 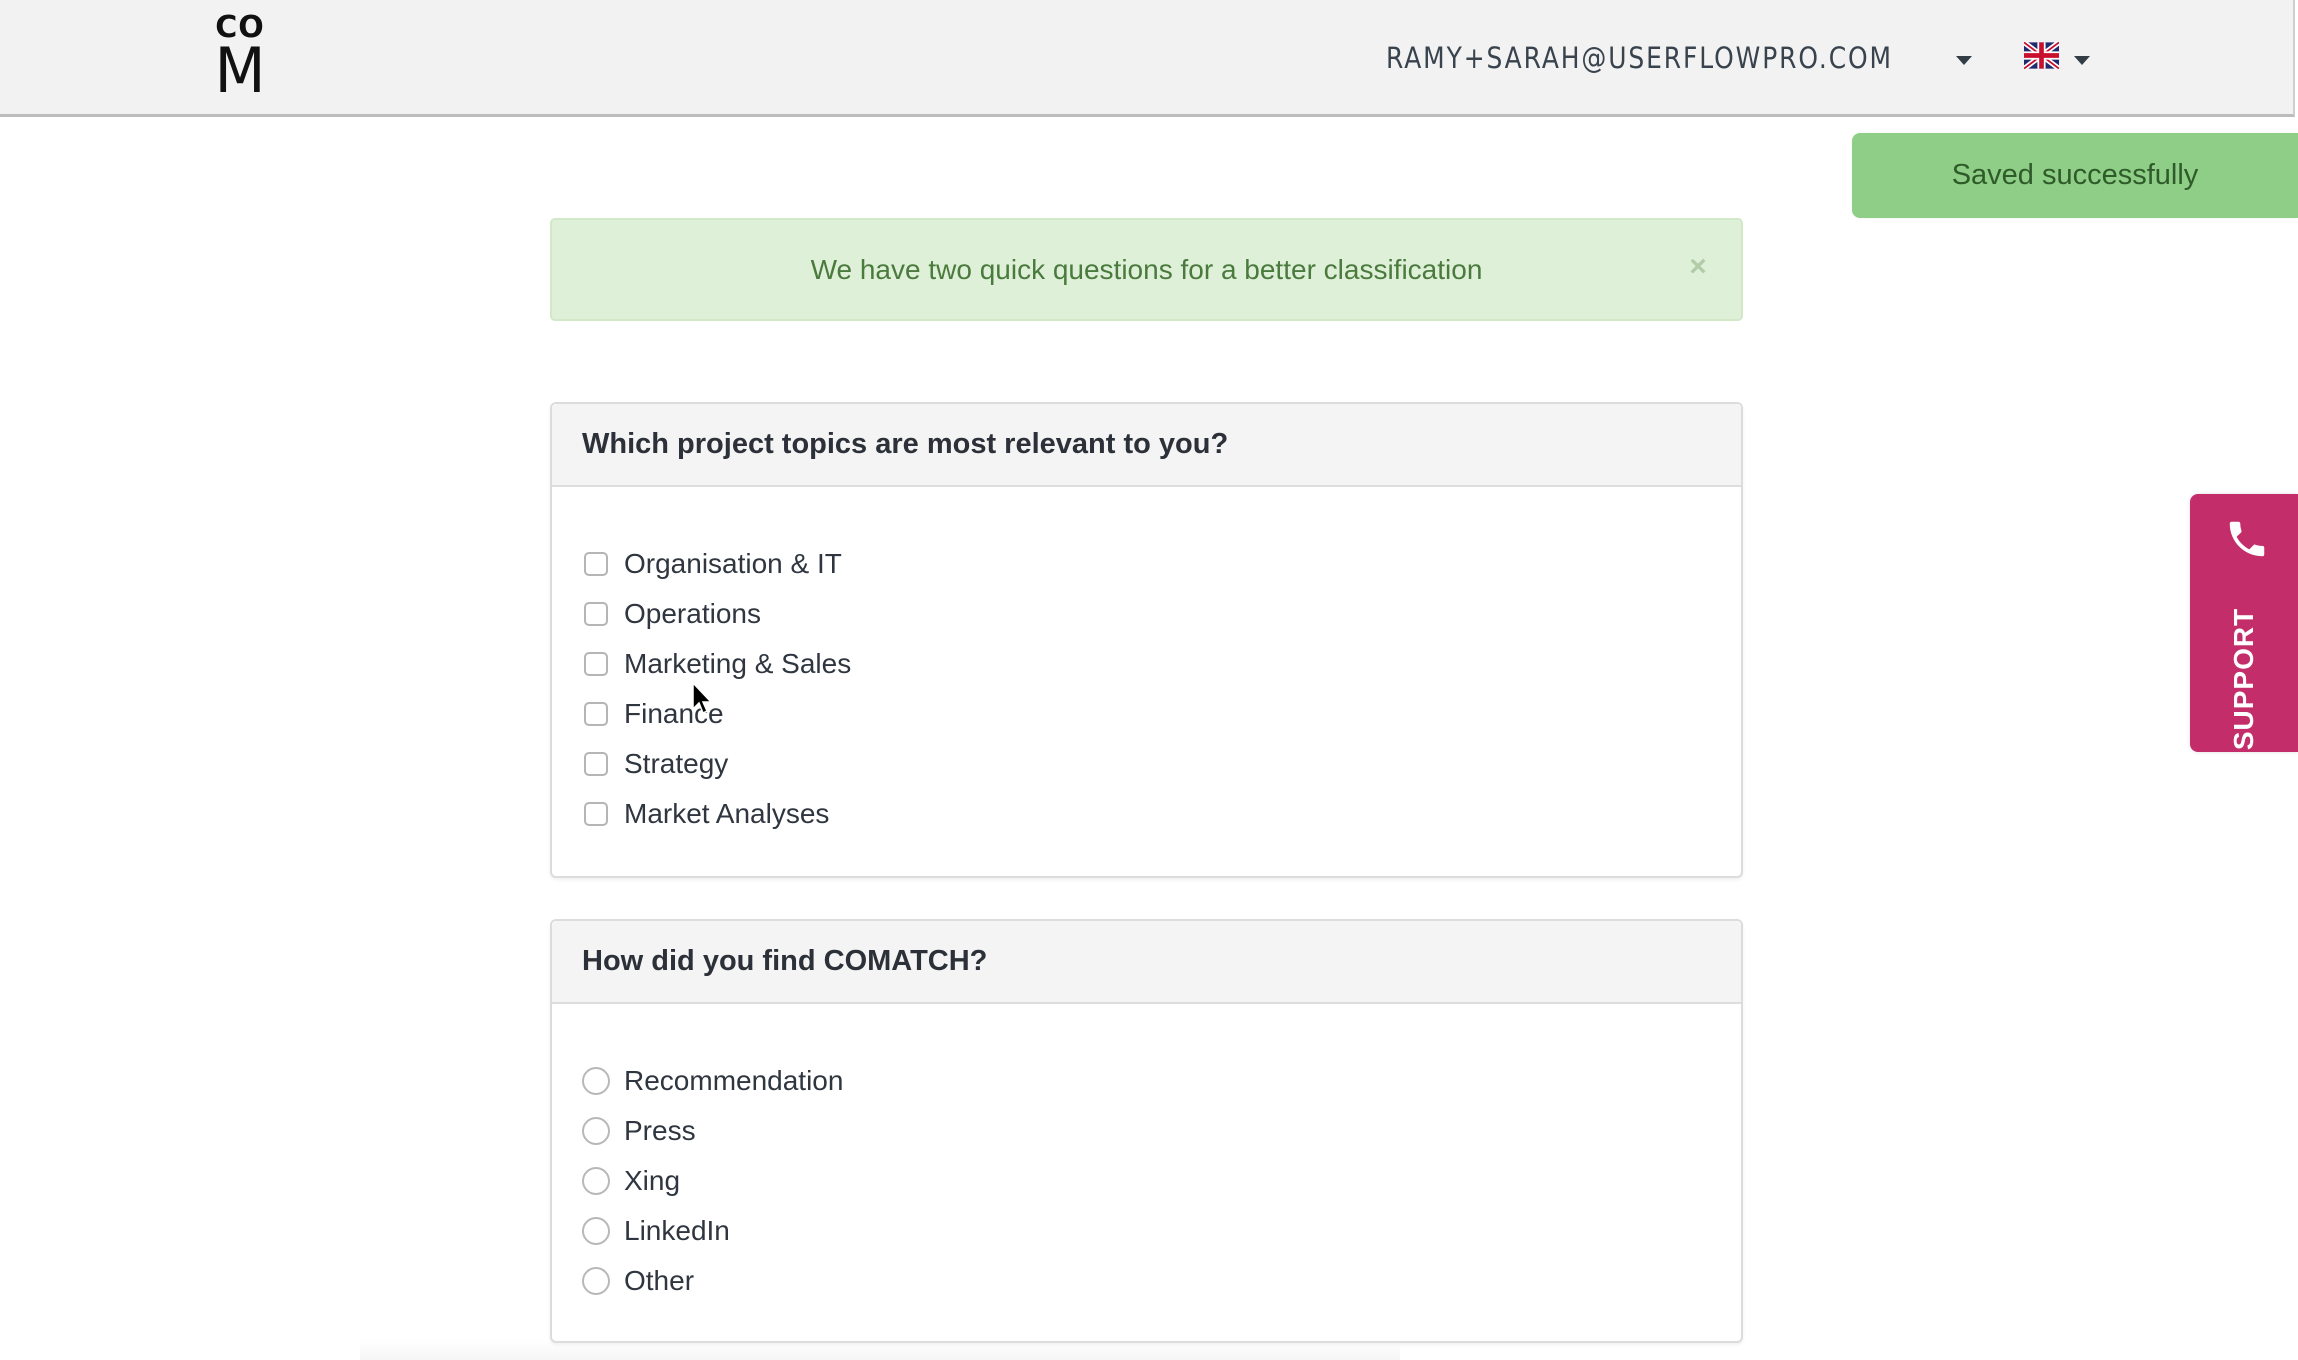 I want to click on success-toast: Saved successfully, so click(x=2075, y=175).